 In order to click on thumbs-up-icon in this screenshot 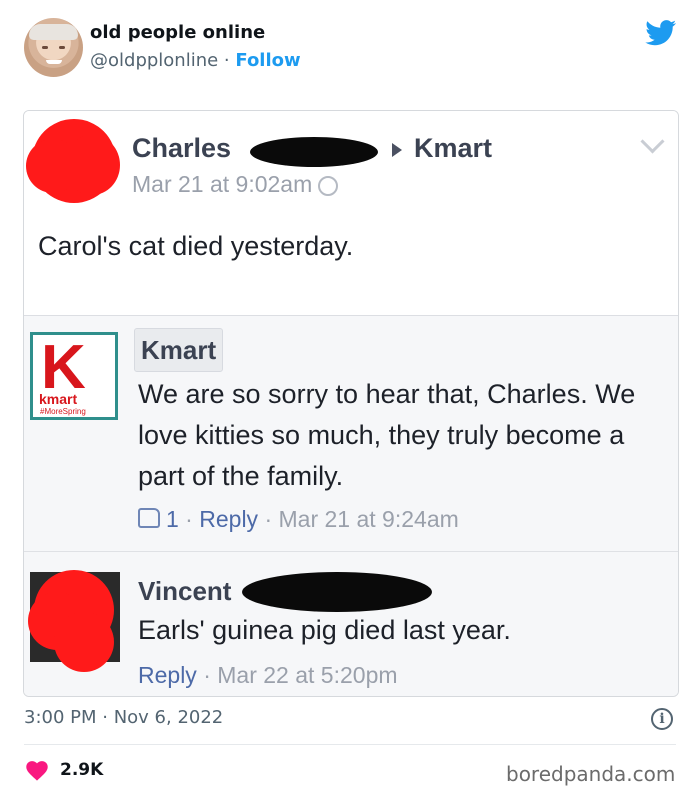, I will do `click(149, 518)`.